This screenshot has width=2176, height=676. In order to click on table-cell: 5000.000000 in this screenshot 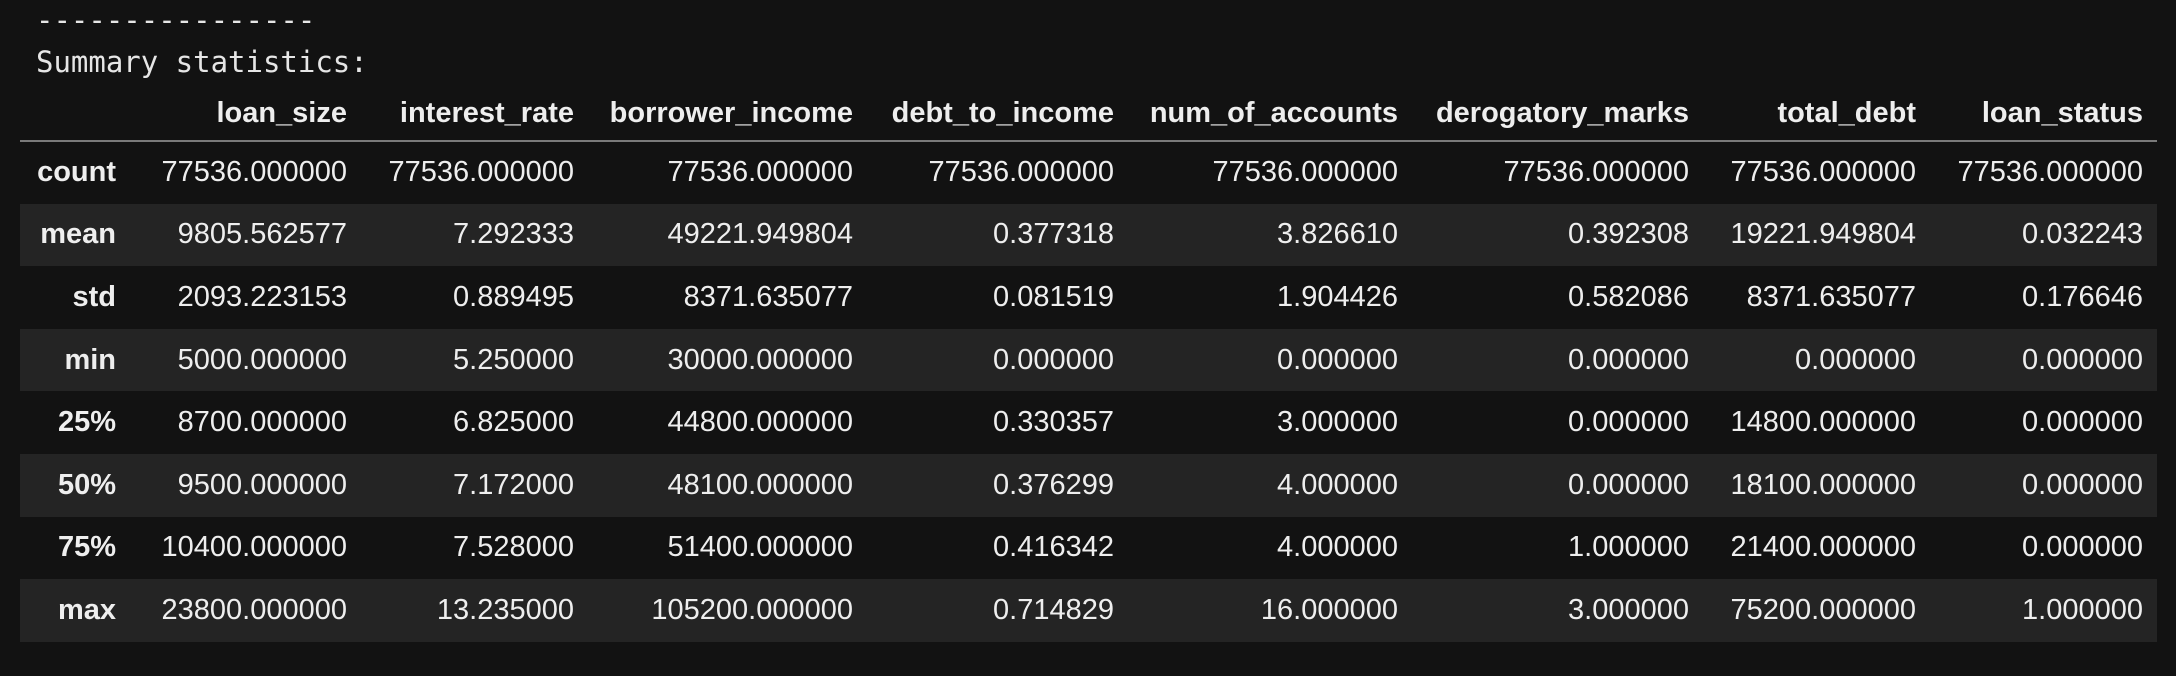, I will do `click(262, 359)`.